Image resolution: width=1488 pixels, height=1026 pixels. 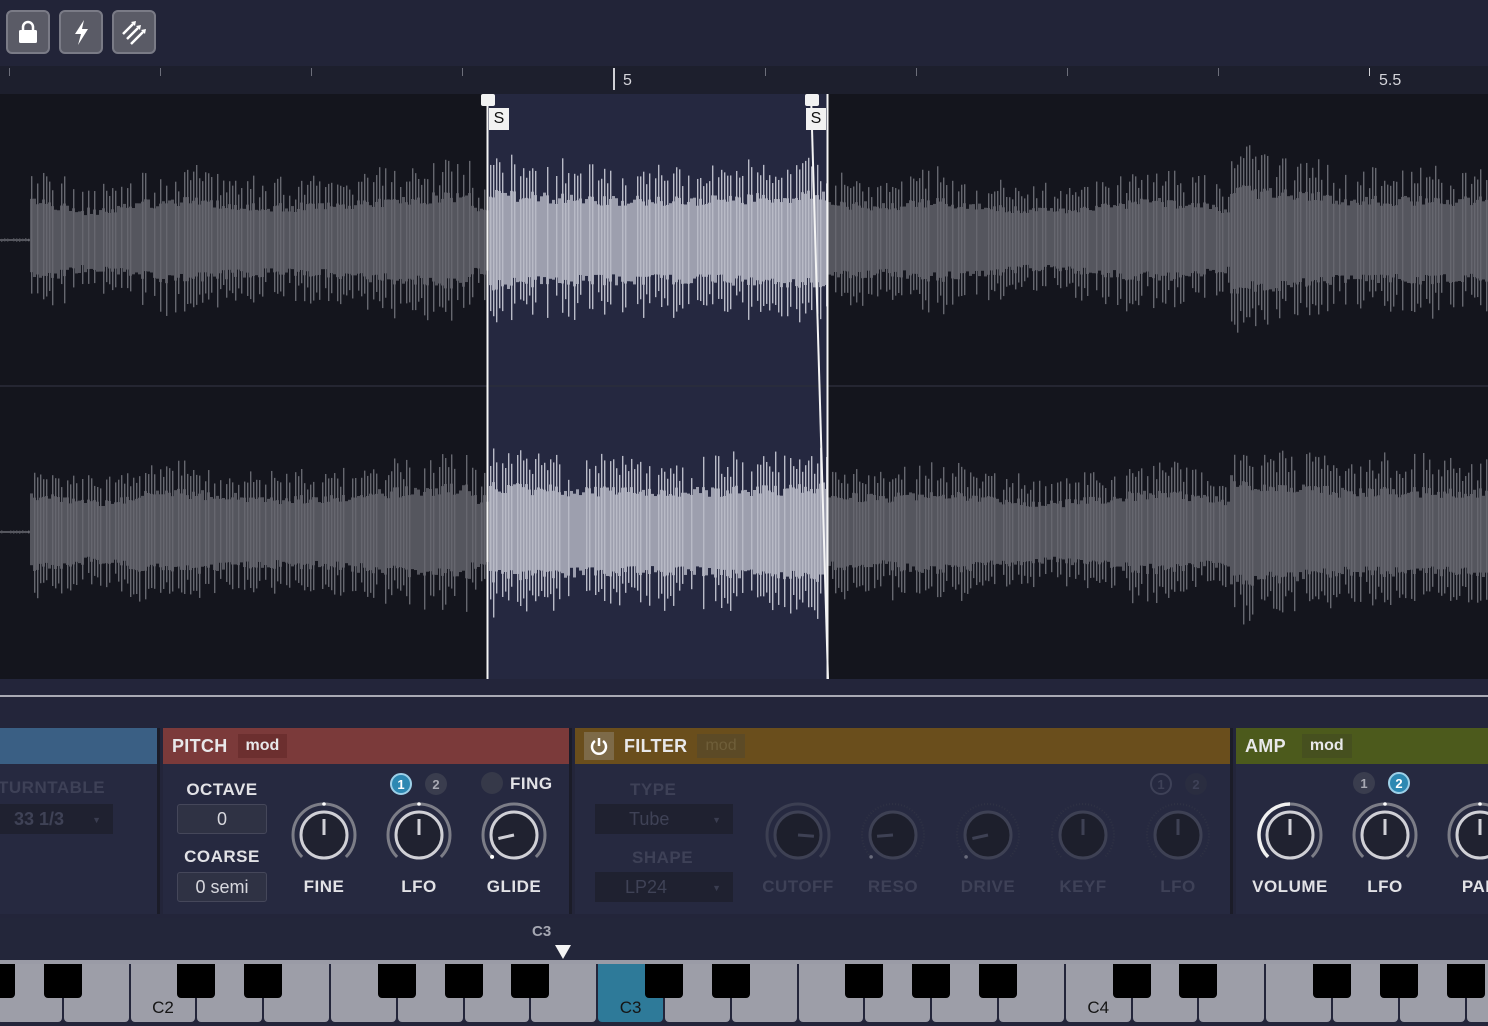 I want to click on coarse-label: COARSE, so click(x=222, y=856).